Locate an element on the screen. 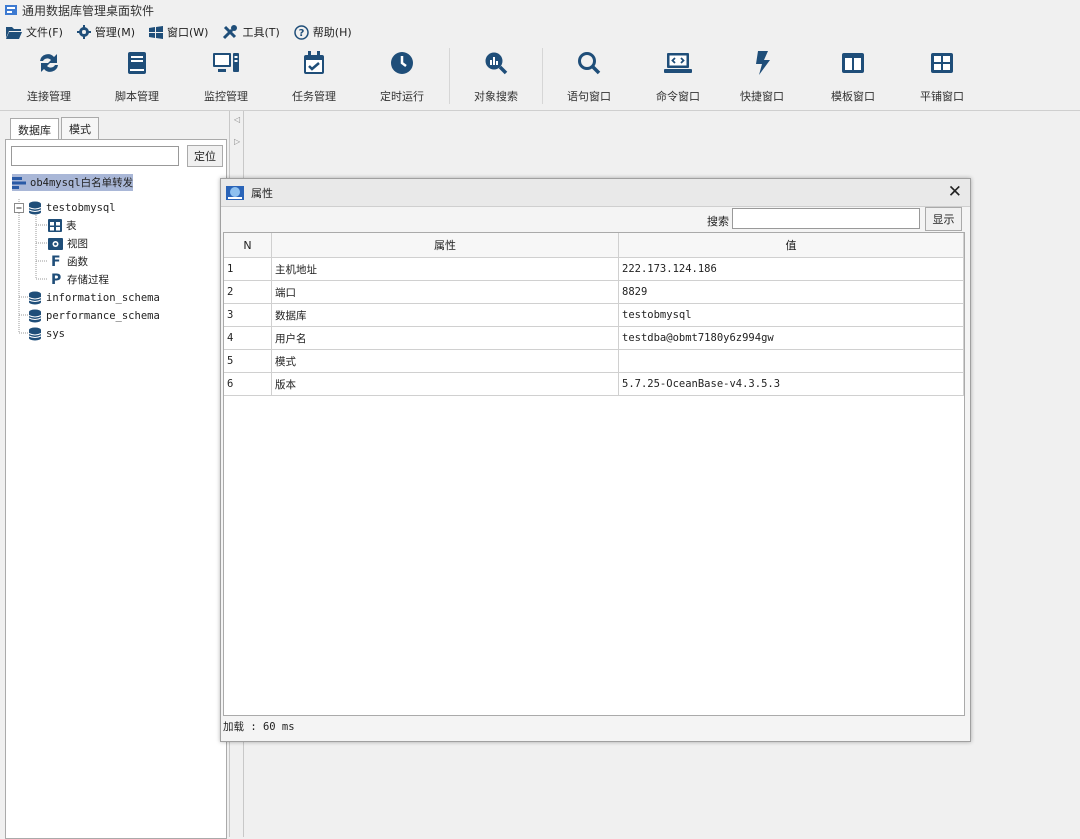 The image size is (1080, 839). tab-database: 数据库 is located at coordinates (34, 129).